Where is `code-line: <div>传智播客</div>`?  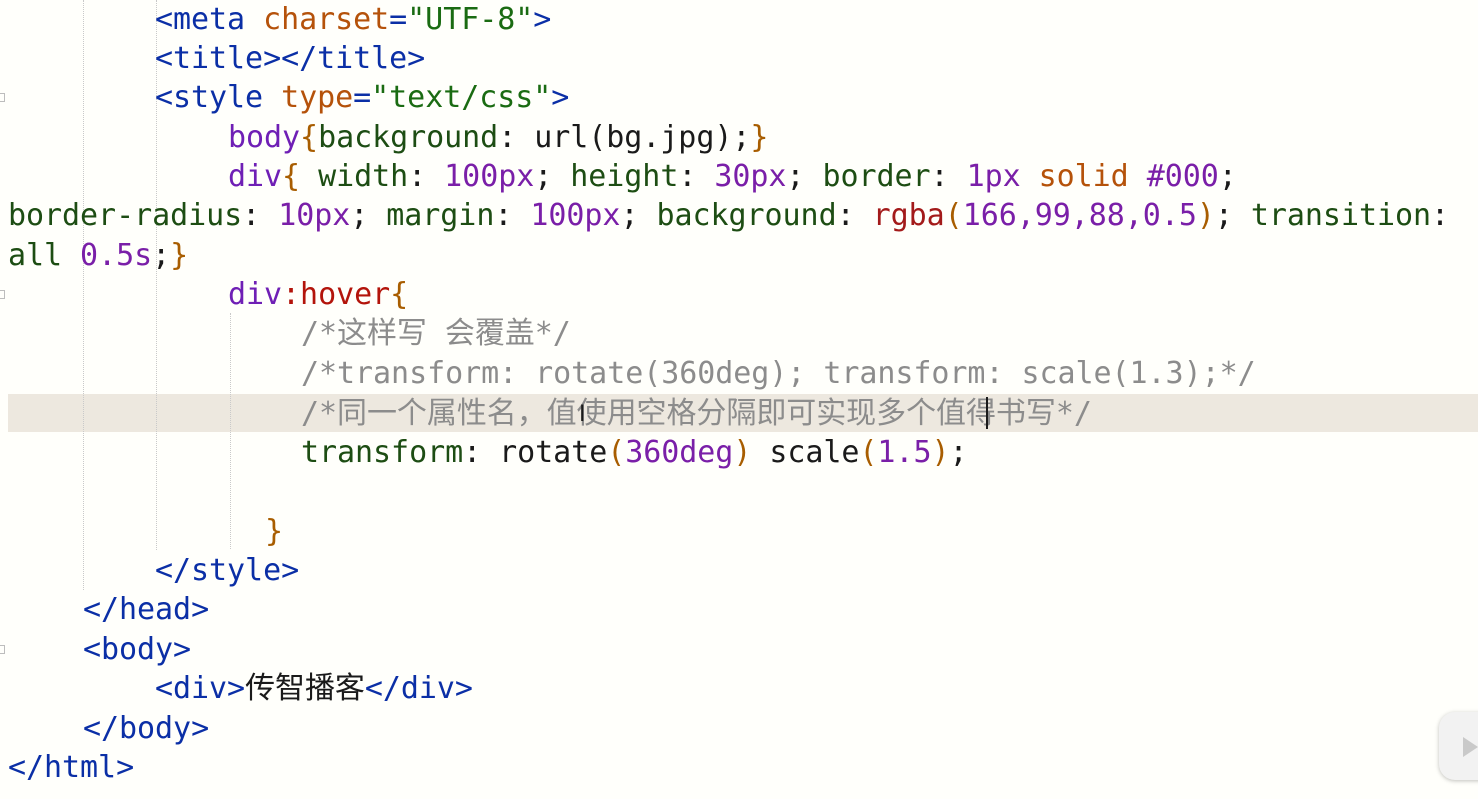 code-line: <div>传智播客</div> is located at coordinates (314, 688).